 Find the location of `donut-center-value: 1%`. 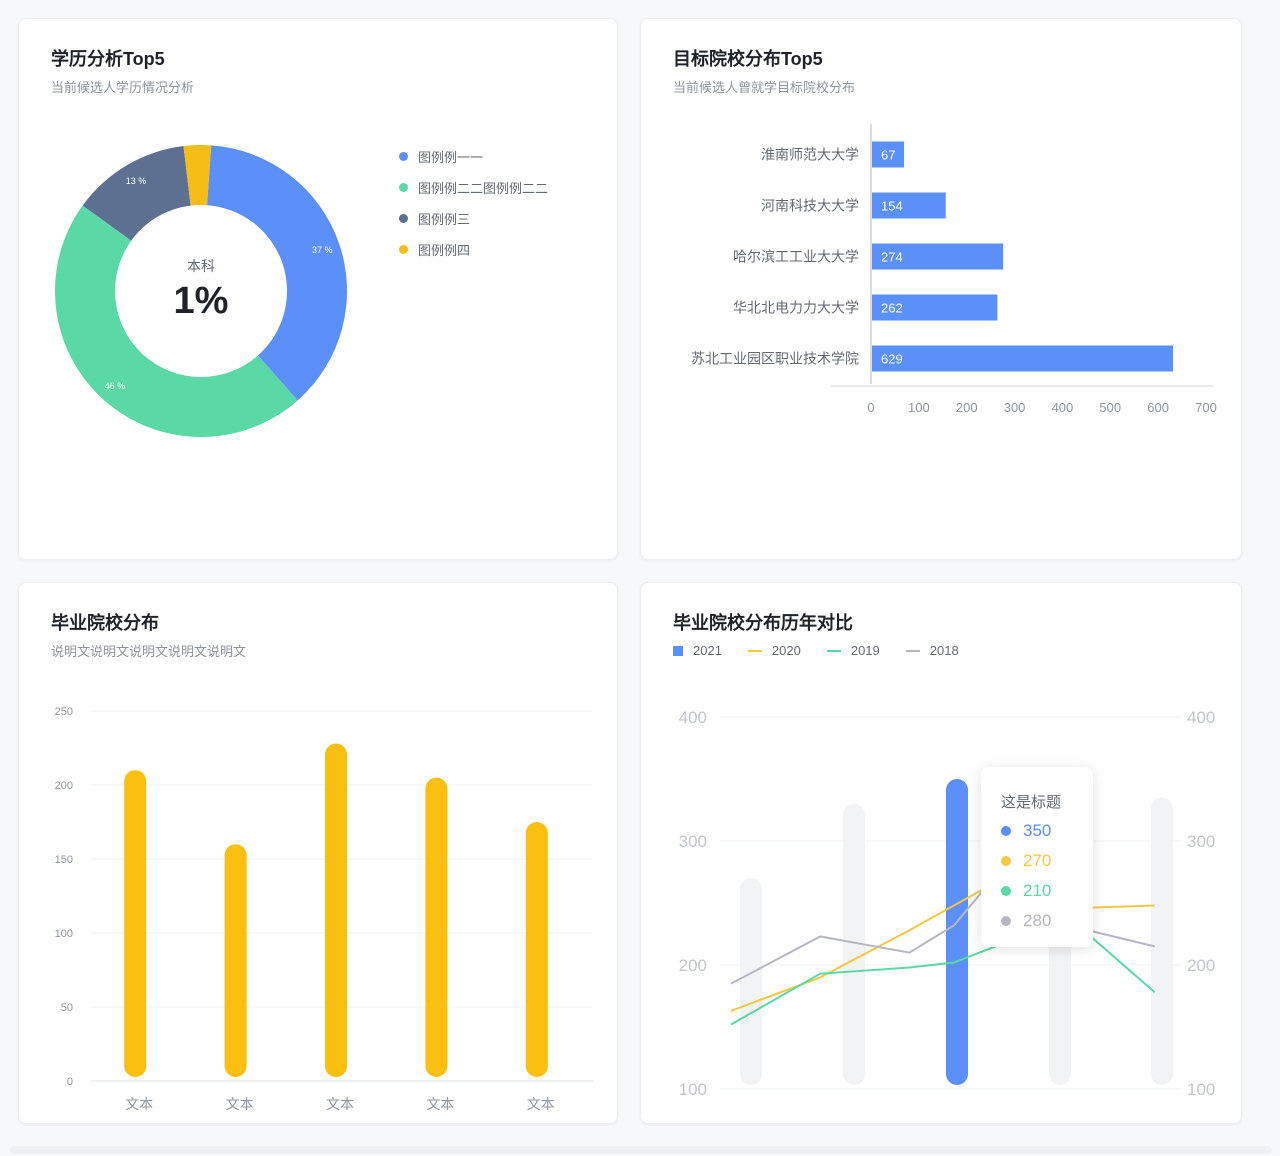

donut-center-value: 1% is located at coordinates (201, 301).